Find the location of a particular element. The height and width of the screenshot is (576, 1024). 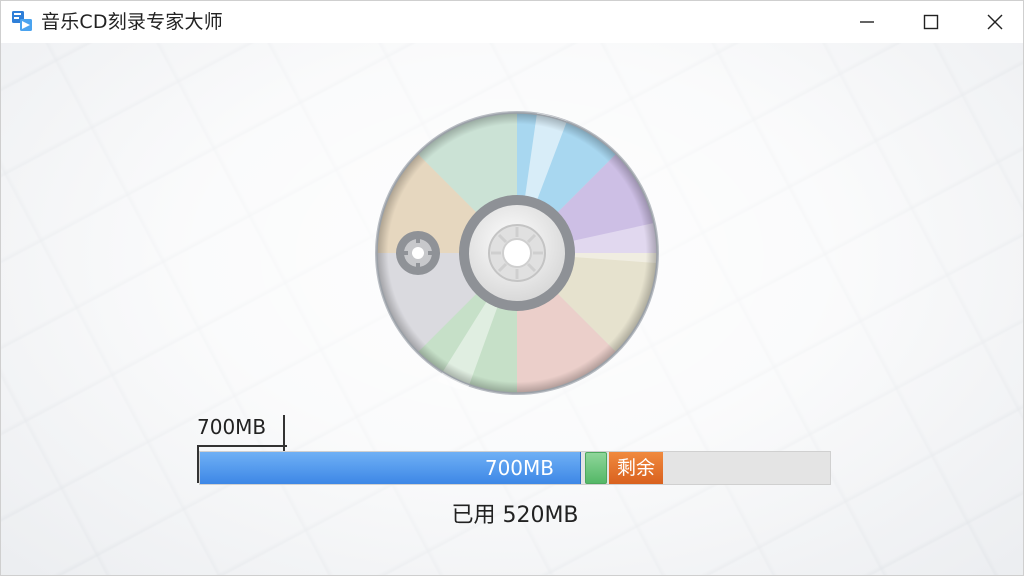

capacity-tick is located at coordinates (284, 433).